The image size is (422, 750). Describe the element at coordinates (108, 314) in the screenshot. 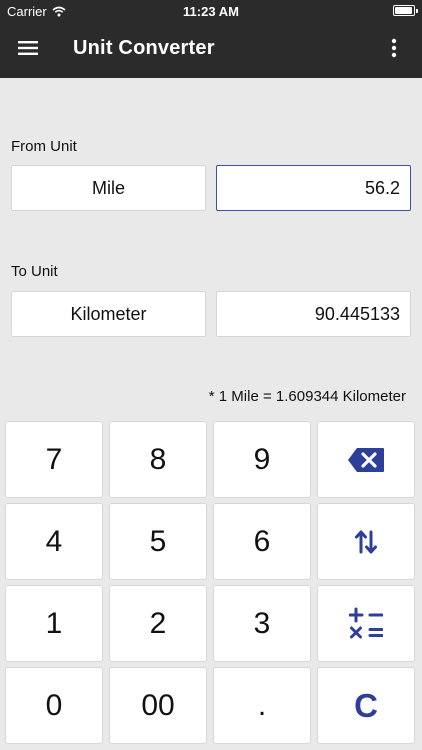

I see `to-unit-selector: Kilometer` at that location.